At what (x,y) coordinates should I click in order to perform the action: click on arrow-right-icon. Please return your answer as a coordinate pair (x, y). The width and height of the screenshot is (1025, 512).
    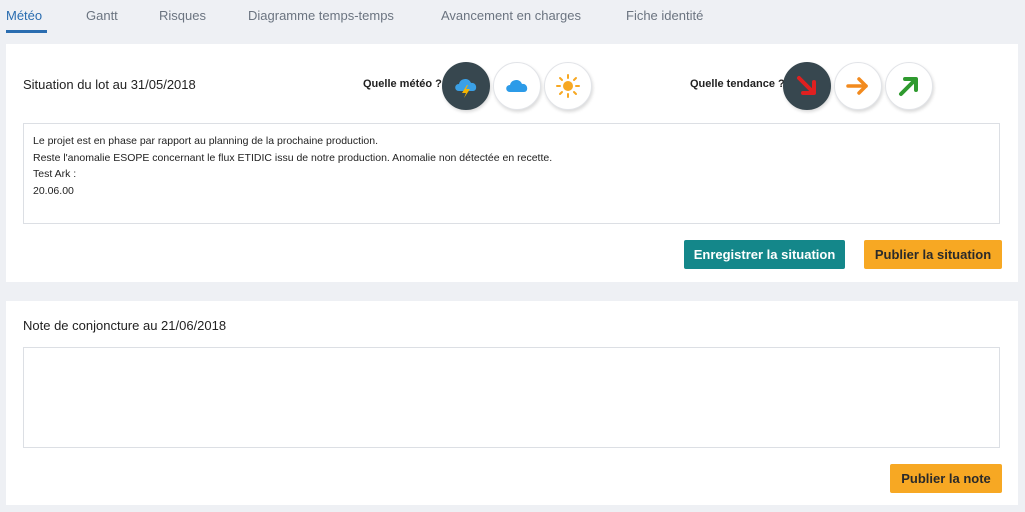
    Looking at the image, I should click on (857, 86).